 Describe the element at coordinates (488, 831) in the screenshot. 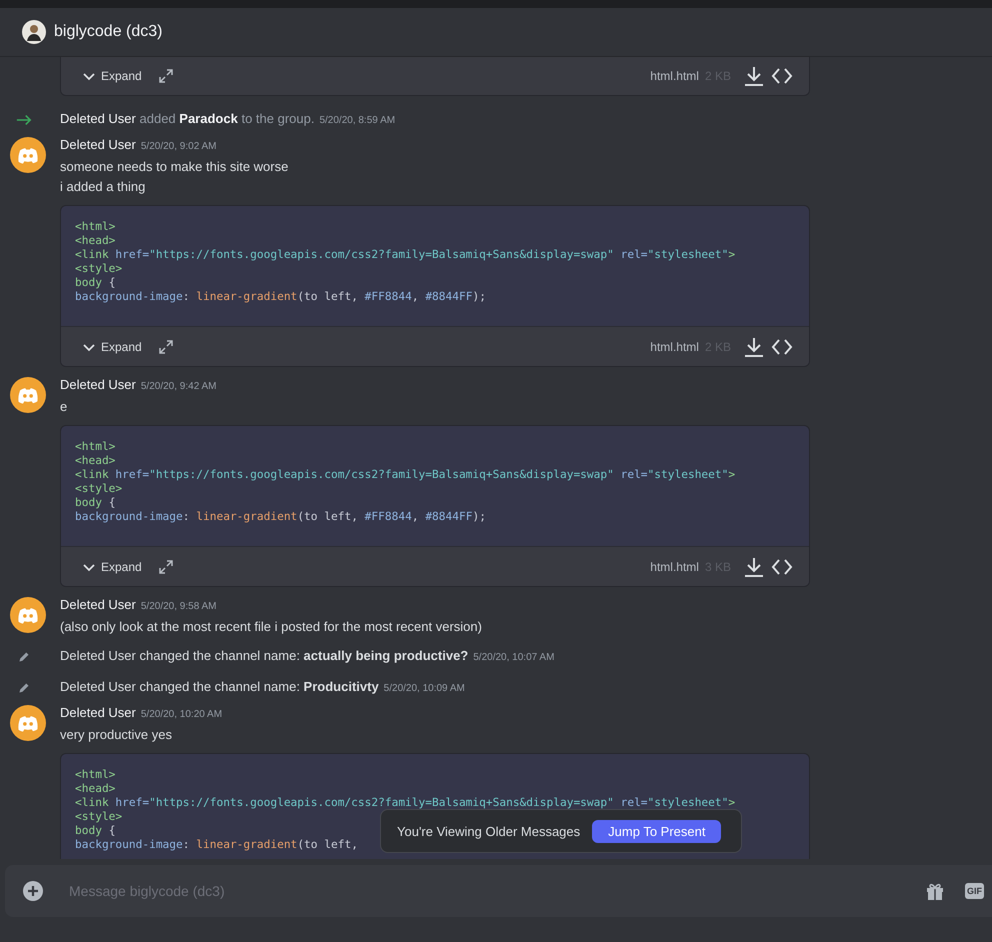

I see `notice-text: You're Viewing Older Messages` at that location.